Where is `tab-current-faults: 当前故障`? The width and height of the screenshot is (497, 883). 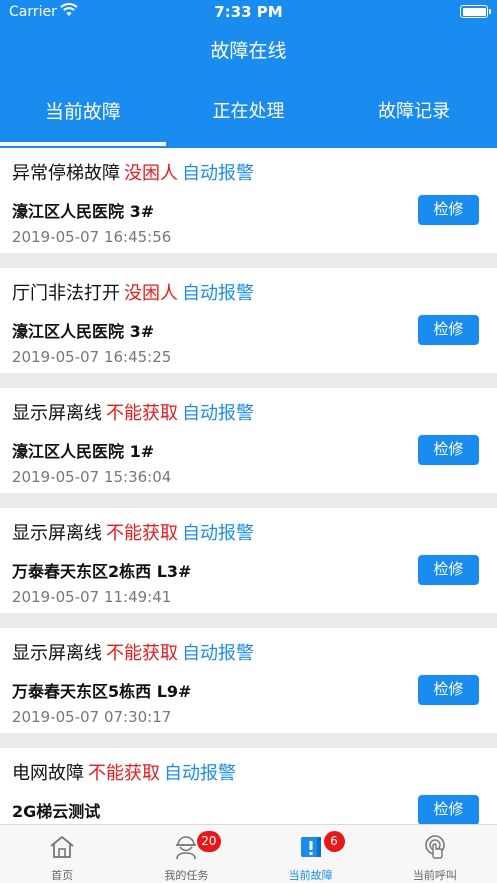 tab-current-faults: 当前故障 is located at coordinates (83, 118).